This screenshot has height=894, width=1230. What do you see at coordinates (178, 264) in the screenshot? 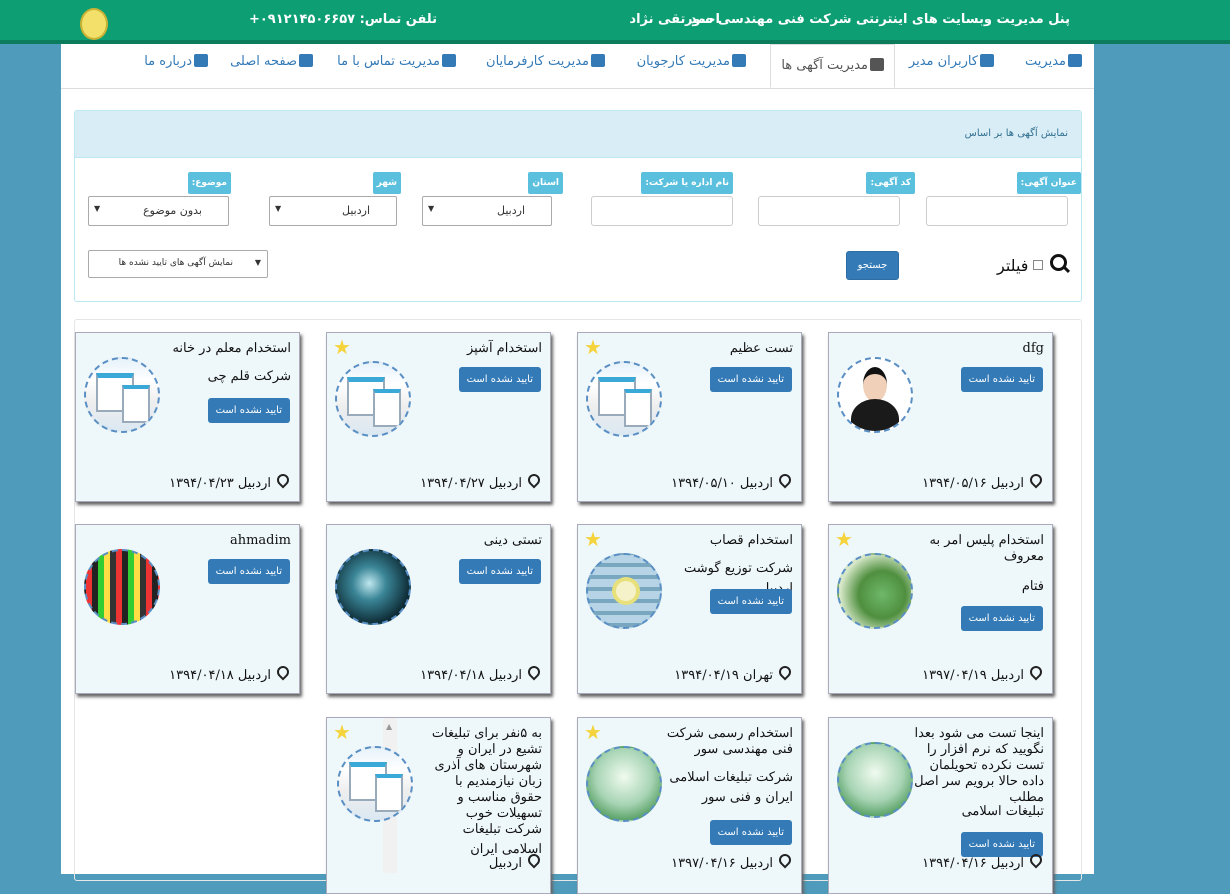
I see `status-select: نمایش آگهی های تایید نشده ها ▼` at bounding box center [178, 264].